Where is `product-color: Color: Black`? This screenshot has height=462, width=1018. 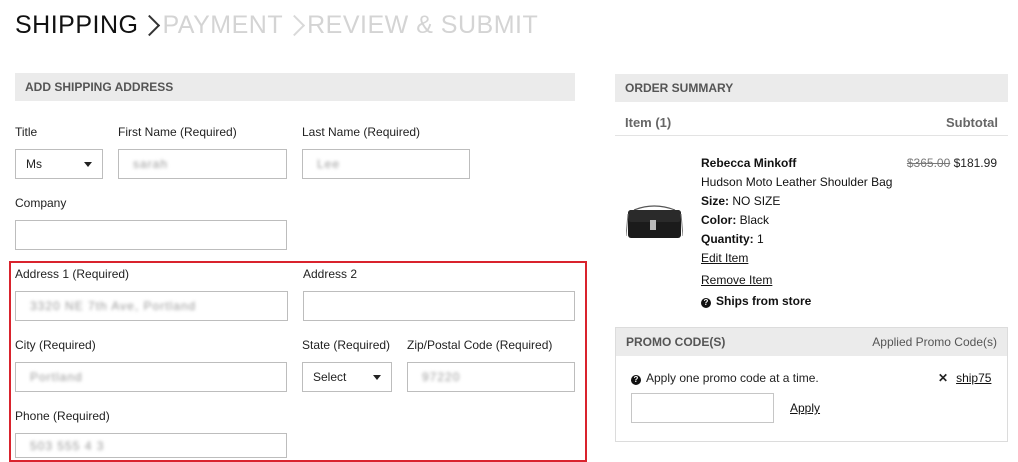 product-color: Color: Black is located at coordinates (735, 220).